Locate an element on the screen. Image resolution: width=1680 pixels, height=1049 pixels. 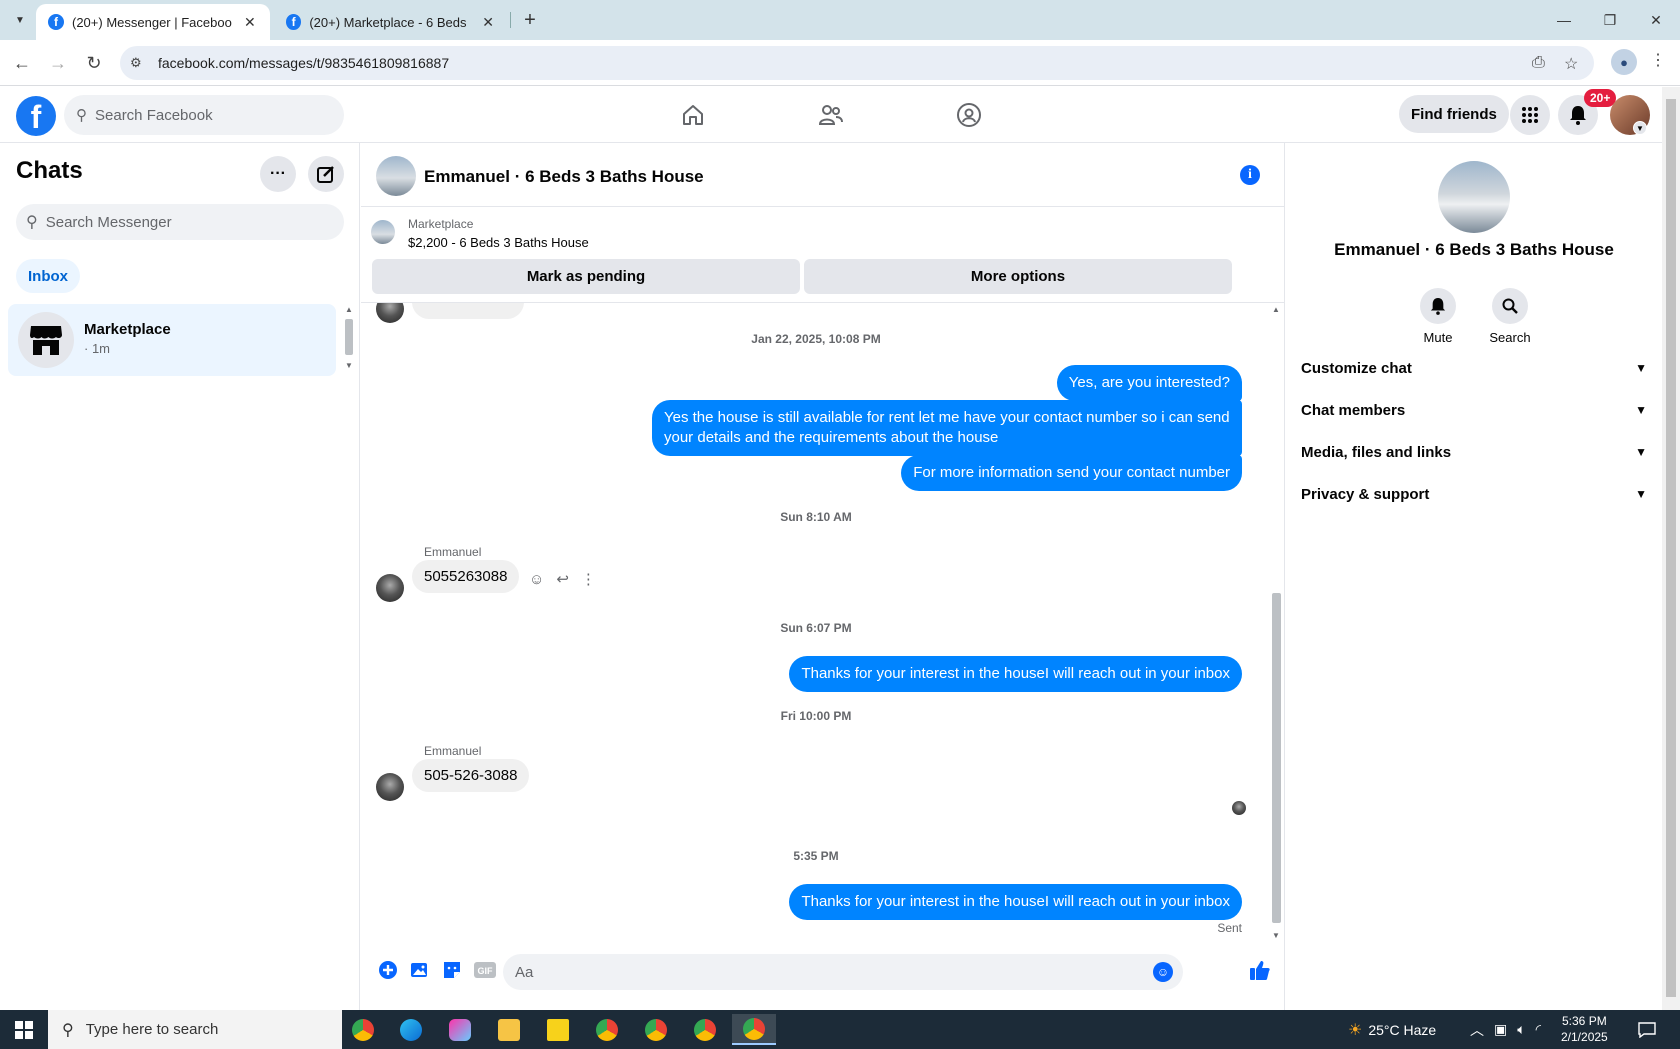
close-window-icon: ✕ is located at coordinates (1656, 20).